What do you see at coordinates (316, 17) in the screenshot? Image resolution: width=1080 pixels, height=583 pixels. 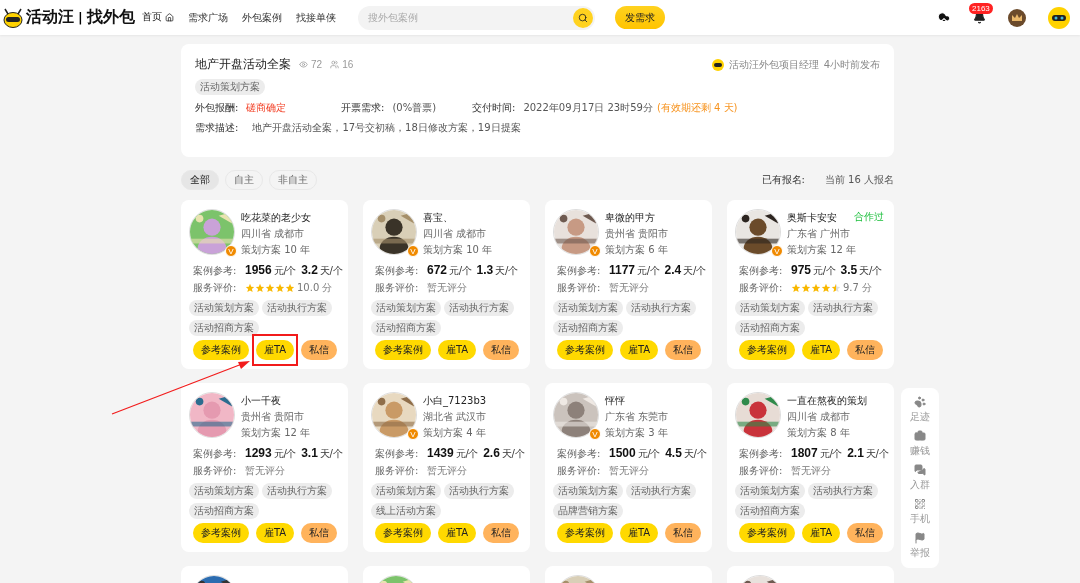 I see `nav-link: 找接单侠` at bounding box center [316, 17].